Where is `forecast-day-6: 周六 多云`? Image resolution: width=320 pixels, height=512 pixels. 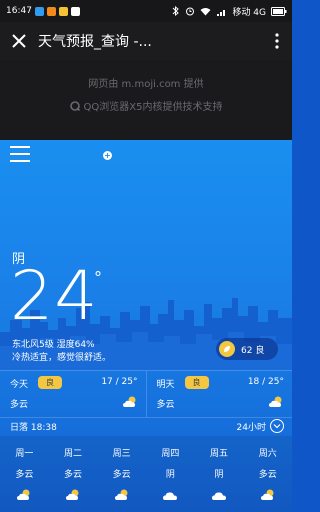
forecast-day-6: 周六 多云 is located at coordinates (267, 474).